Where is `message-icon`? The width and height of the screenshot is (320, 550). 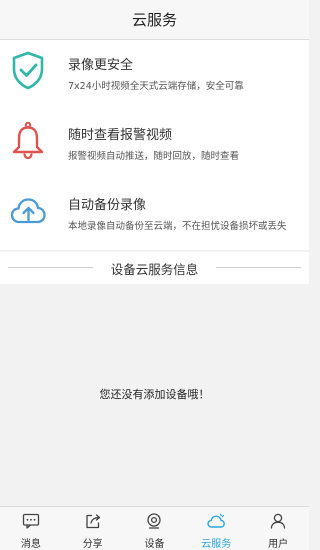
message-icon is located at coordinates (31, 521).